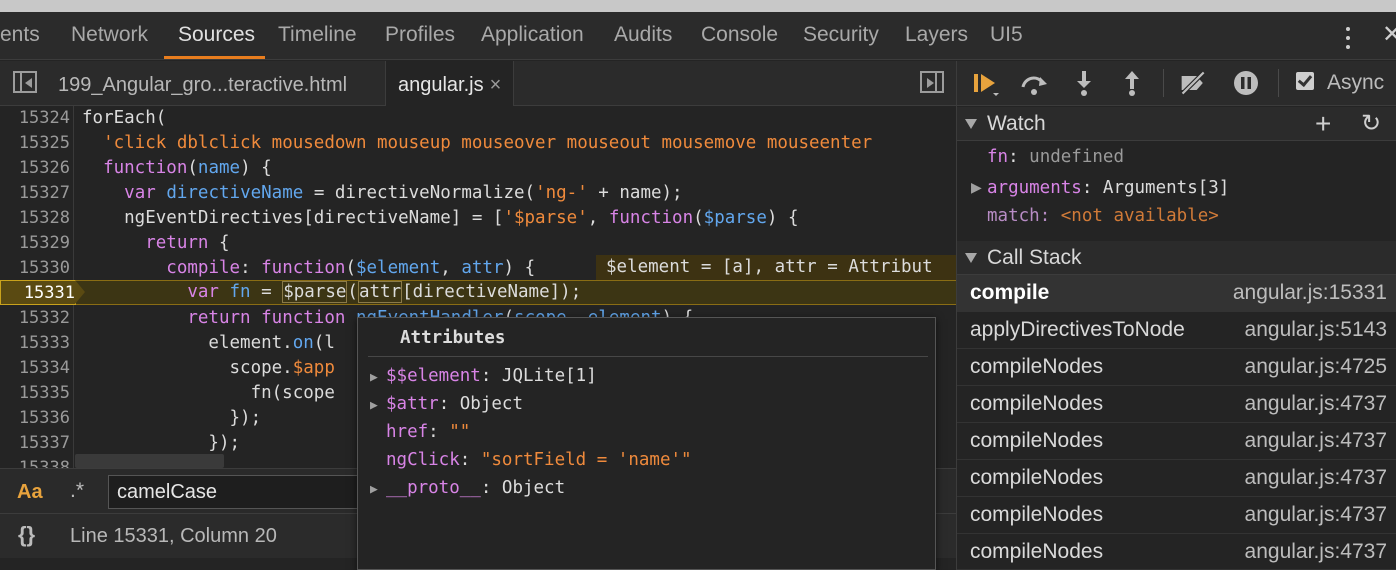 Image resolution: width=1396 pixels, height=570 pixels. I want to click on debugger-toolbar: Async, so click(1176, 83).